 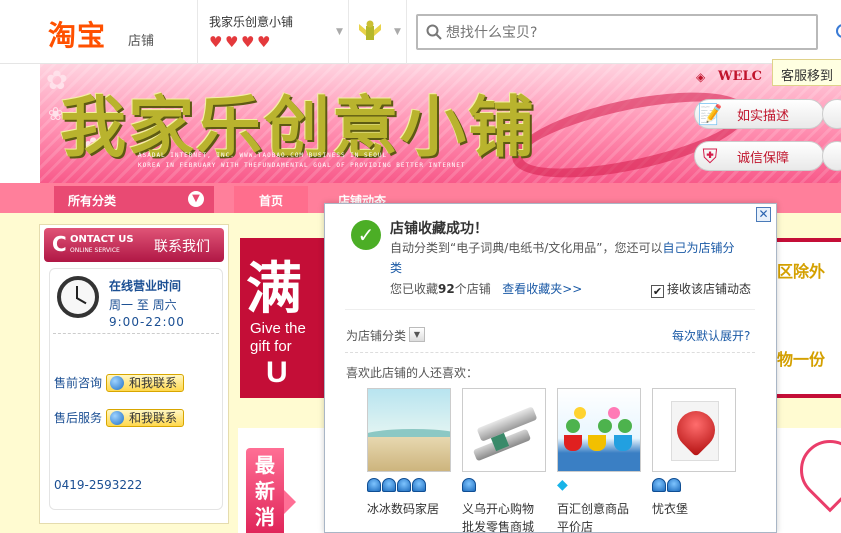 I want to click on custom-category-link-cont: 类, so click(x=396, y=267).